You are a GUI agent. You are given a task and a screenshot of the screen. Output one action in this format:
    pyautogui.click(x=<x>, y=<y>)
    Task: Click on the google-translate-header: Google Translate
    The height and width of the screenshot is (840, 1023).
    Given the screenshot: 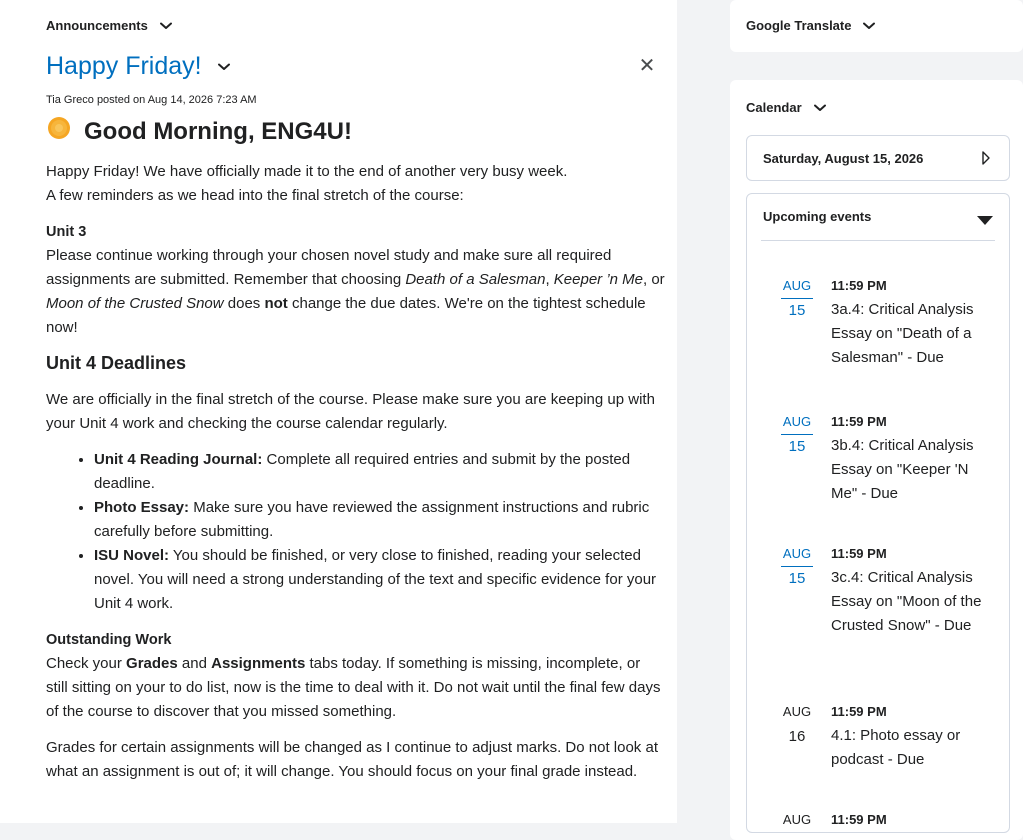 What is the action you would take?
    pyautogui.click(x=811, y=25)
    